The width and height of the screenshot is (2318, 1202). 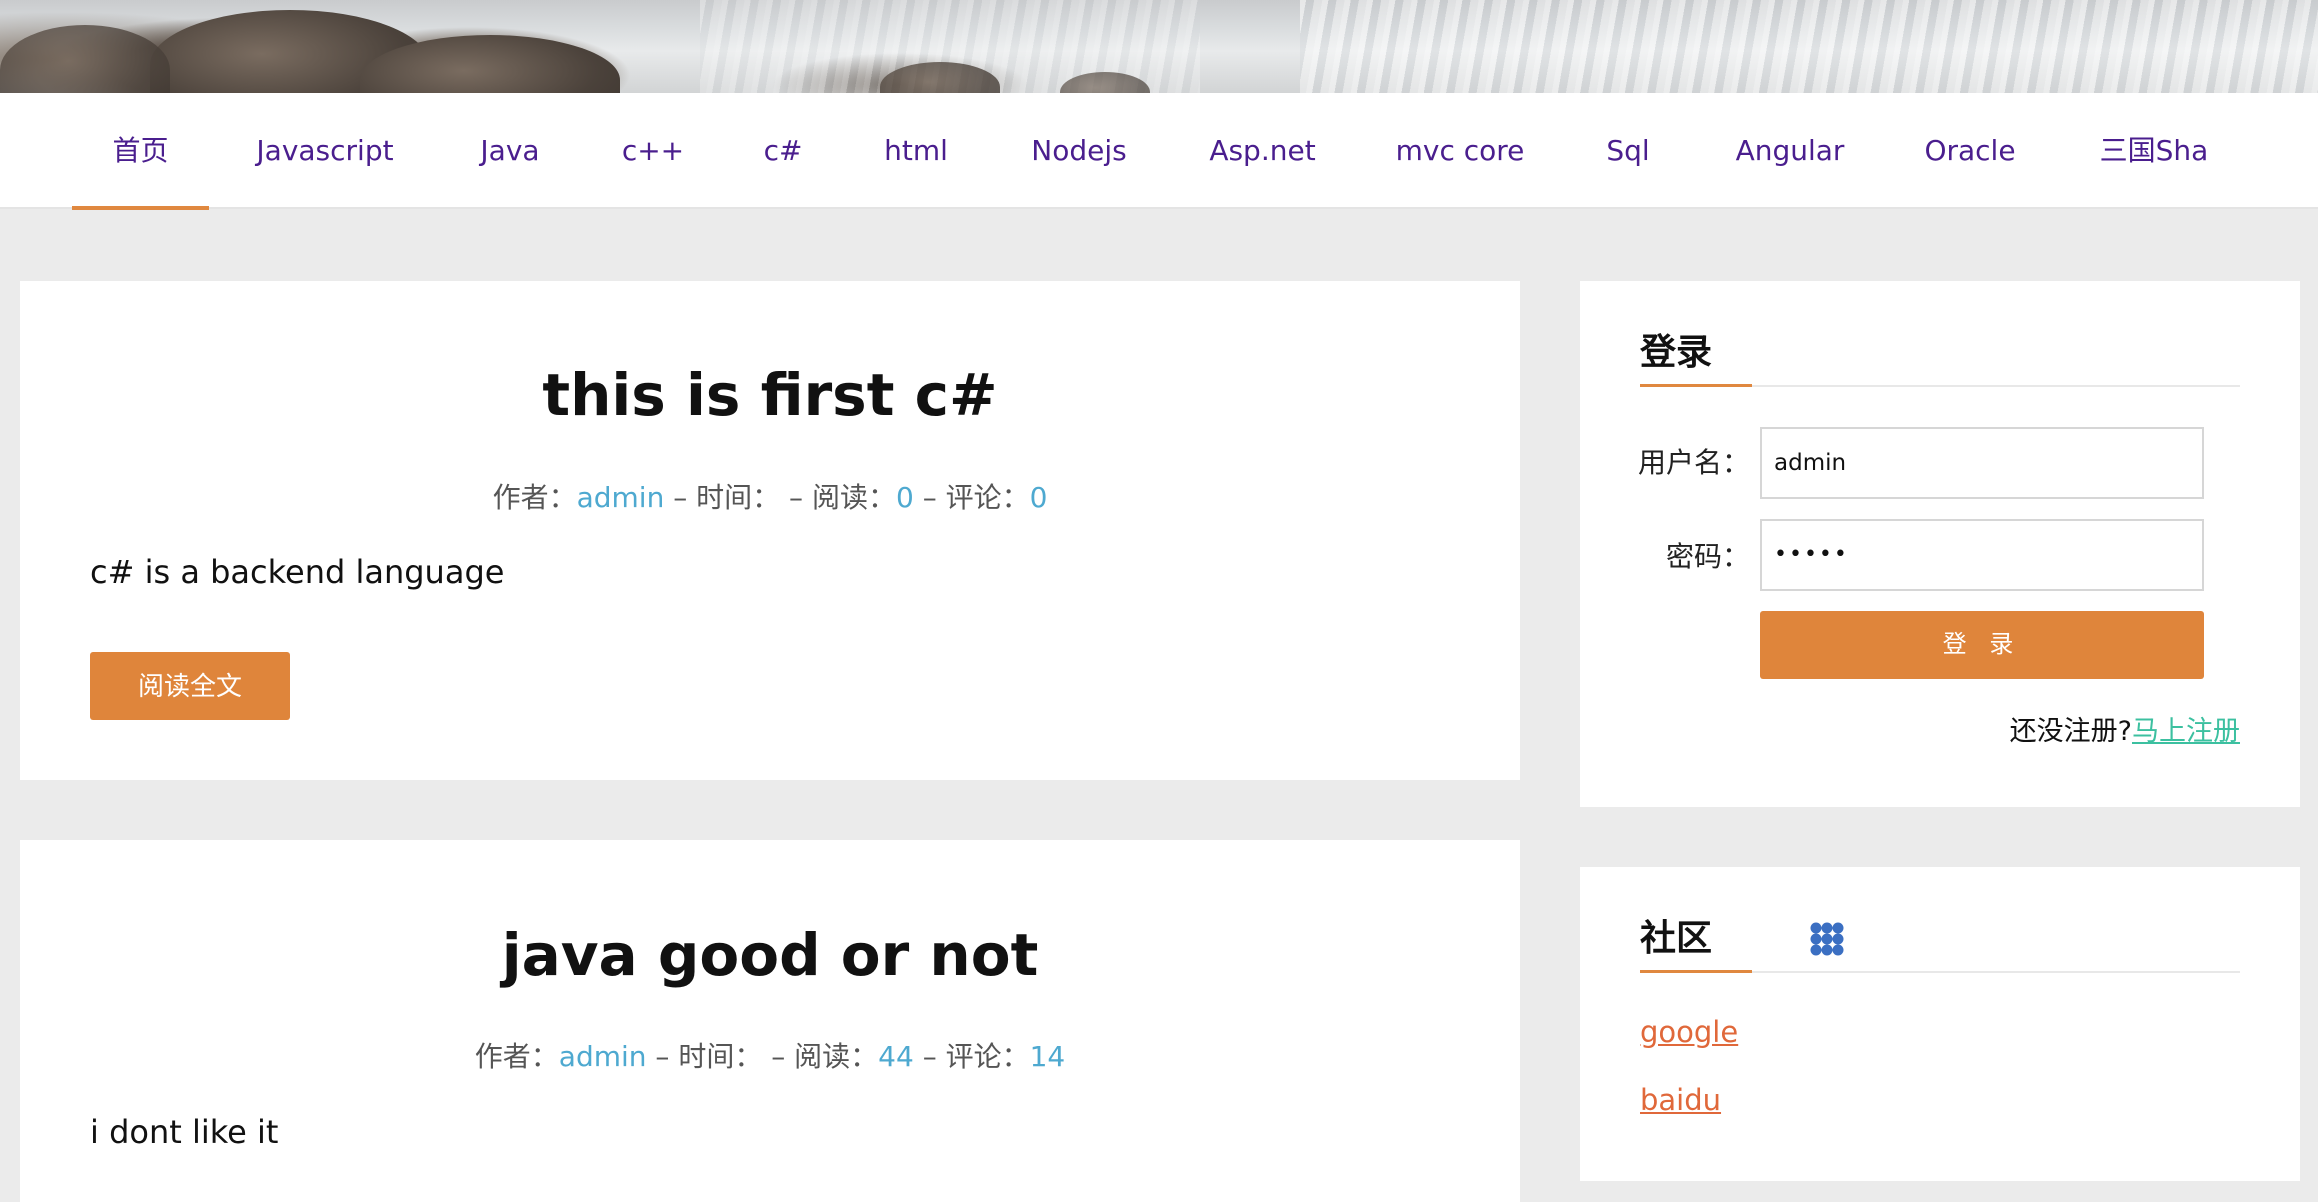 I want to click on read-more-button: 阅读全文, so click(x=190, y=686).